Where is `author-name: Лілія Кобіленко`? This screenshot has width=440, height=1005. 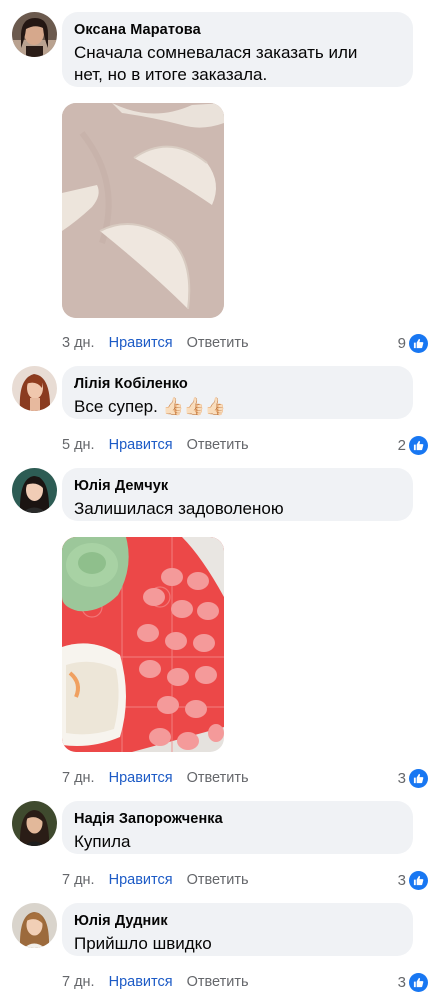 author-name: Лілія Кобіленко is located at coordinates (237, 384).